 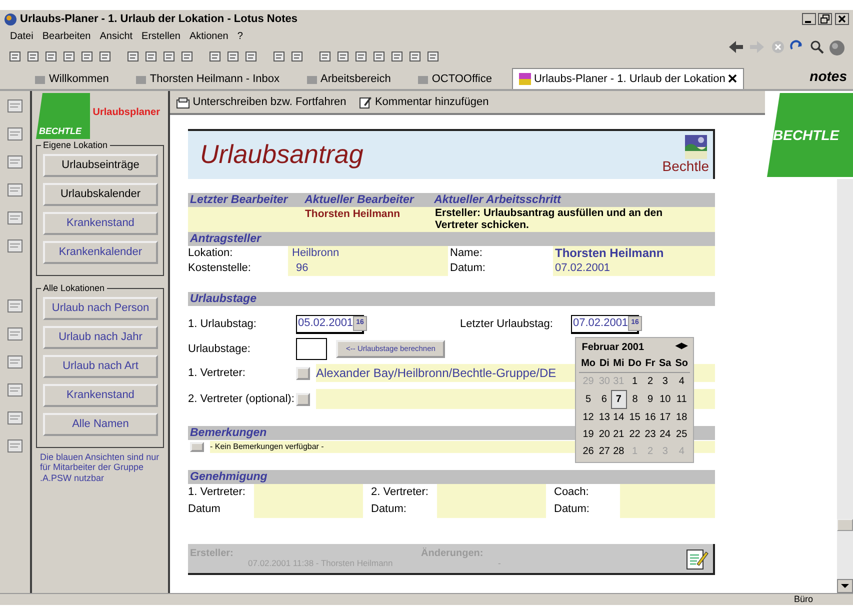 I want to click on calendar-day: 24, so click(x=665, y=434).